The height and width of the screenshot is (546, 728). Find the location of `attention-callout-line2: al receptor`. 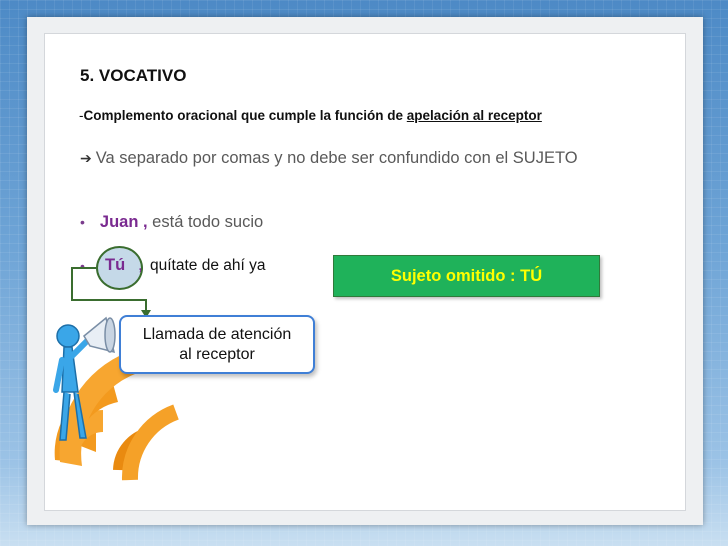

attention-callout-line2: al receptor is located at coordinates (217, 354).